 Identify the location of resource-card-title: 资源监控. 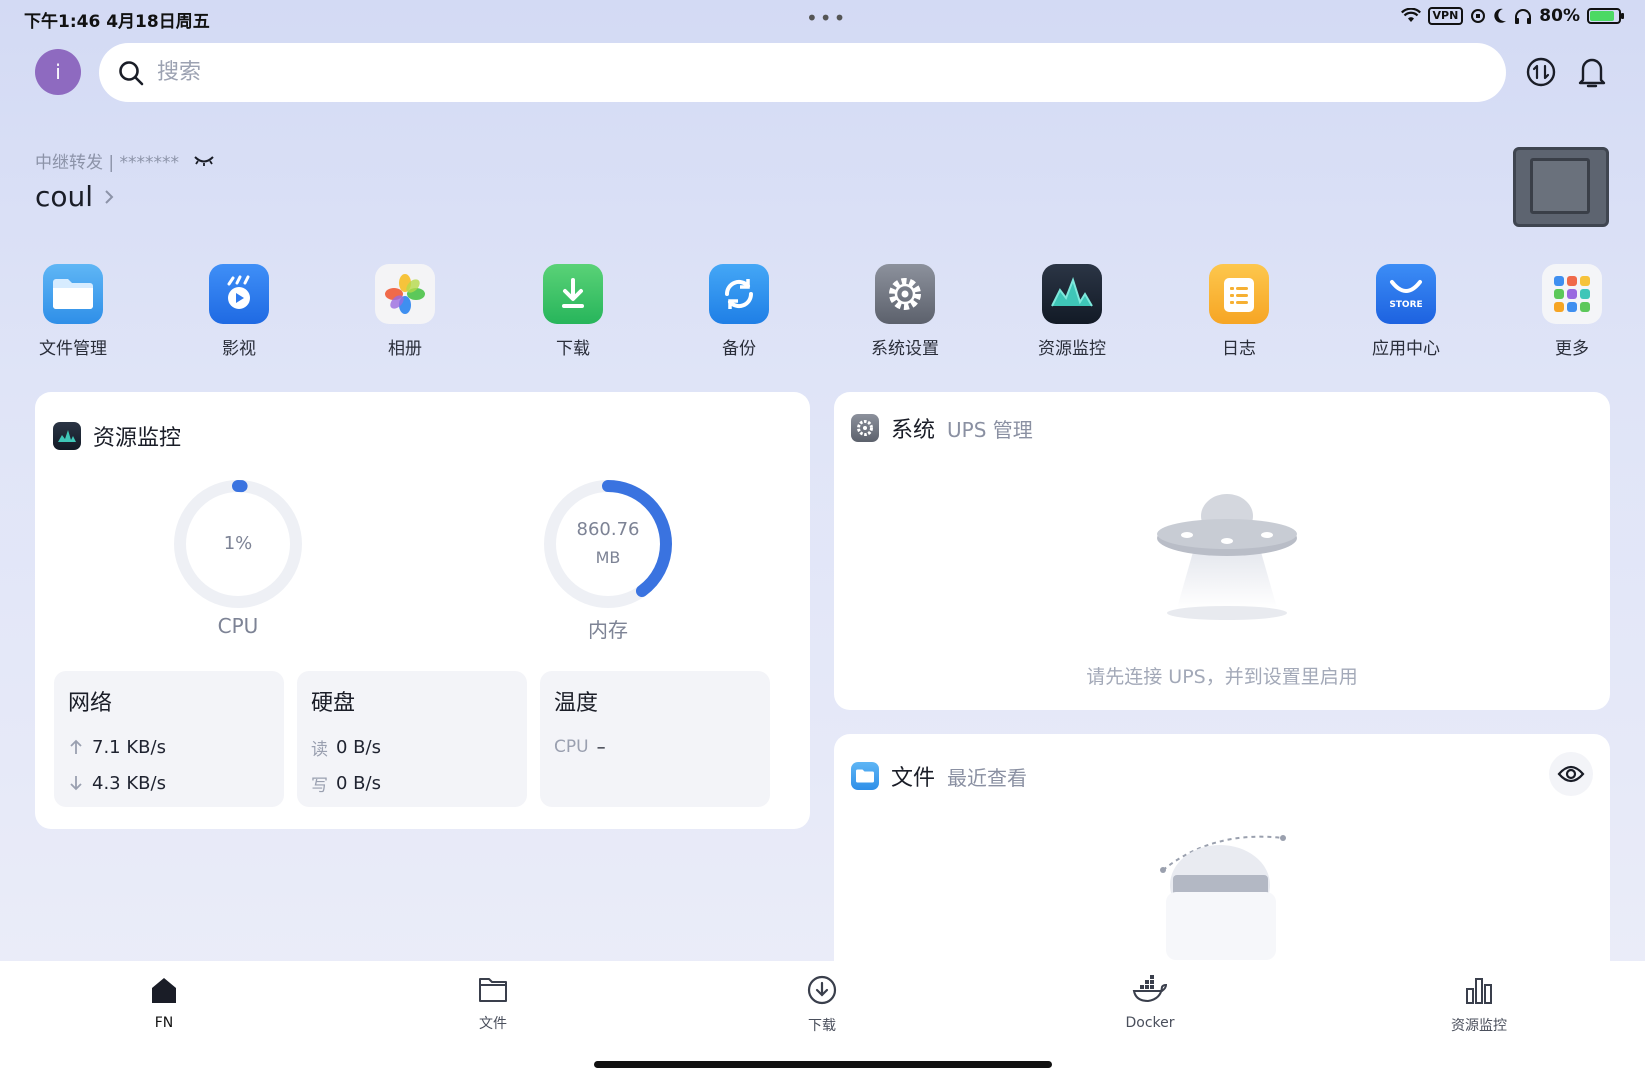
(137, 438).